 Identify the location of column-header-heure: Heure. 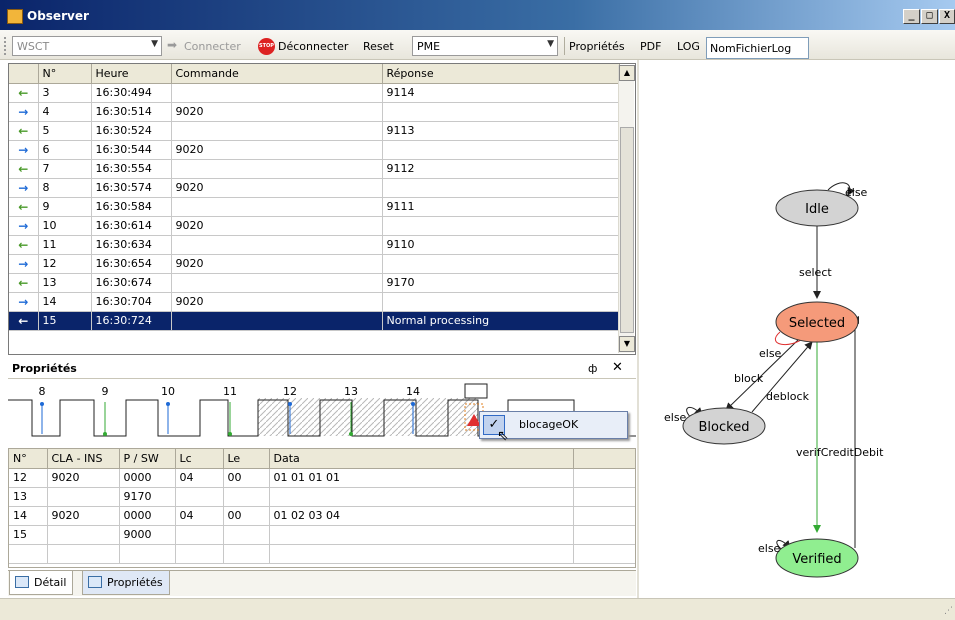
(131, 74).